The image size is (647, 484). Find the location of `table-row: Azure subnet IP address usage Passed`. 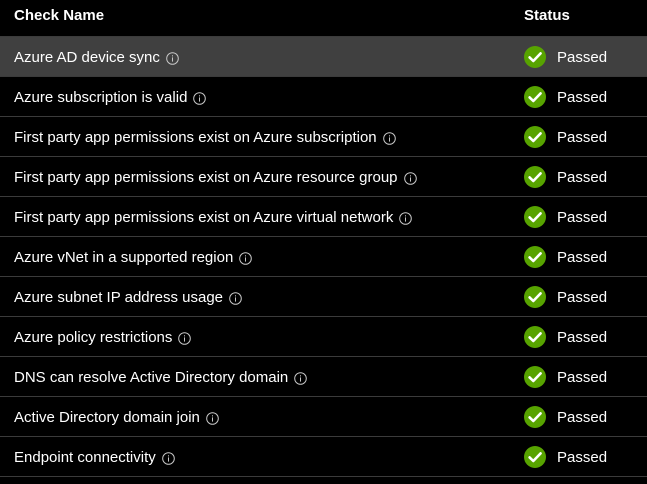

table-row: Azure subnet IP address usage Passed is located at coordinates (323, 297).